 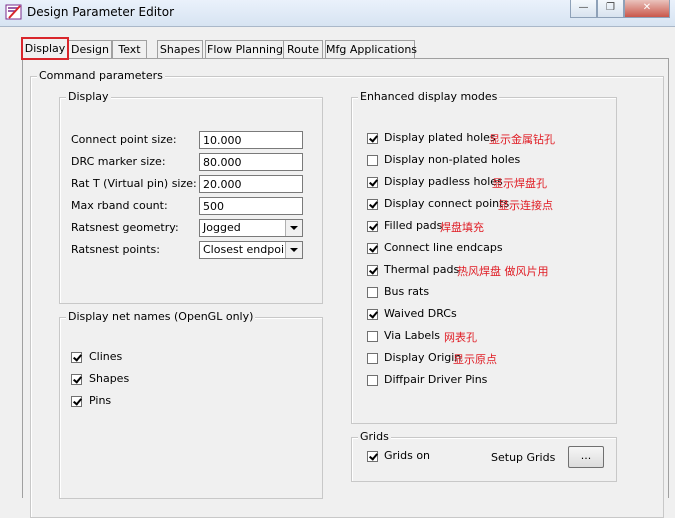 I want to click on connect-line-endcaps-label: Connect line endcaps, so click(x=443, y=247).